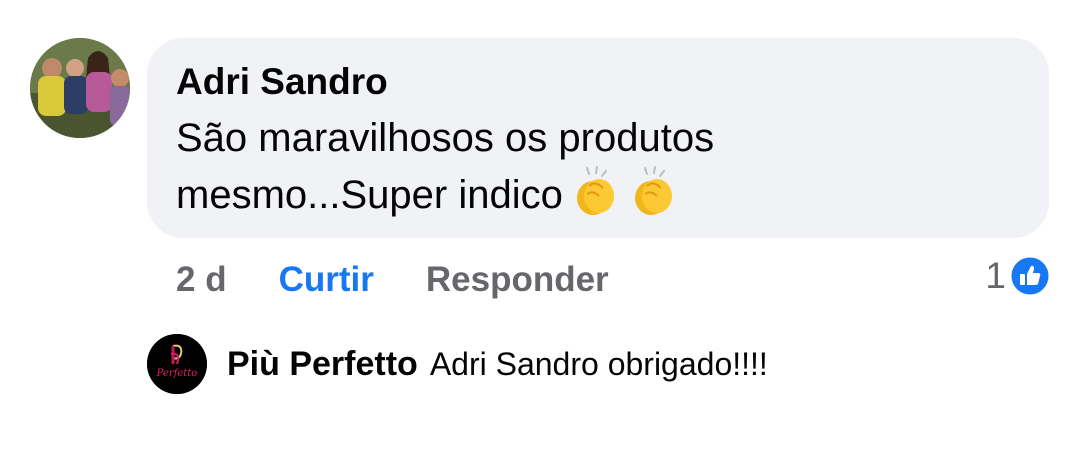  Describe the element at coordinates (1030, 276) in the screenshot. I see `like-reaction-icon` at that location.